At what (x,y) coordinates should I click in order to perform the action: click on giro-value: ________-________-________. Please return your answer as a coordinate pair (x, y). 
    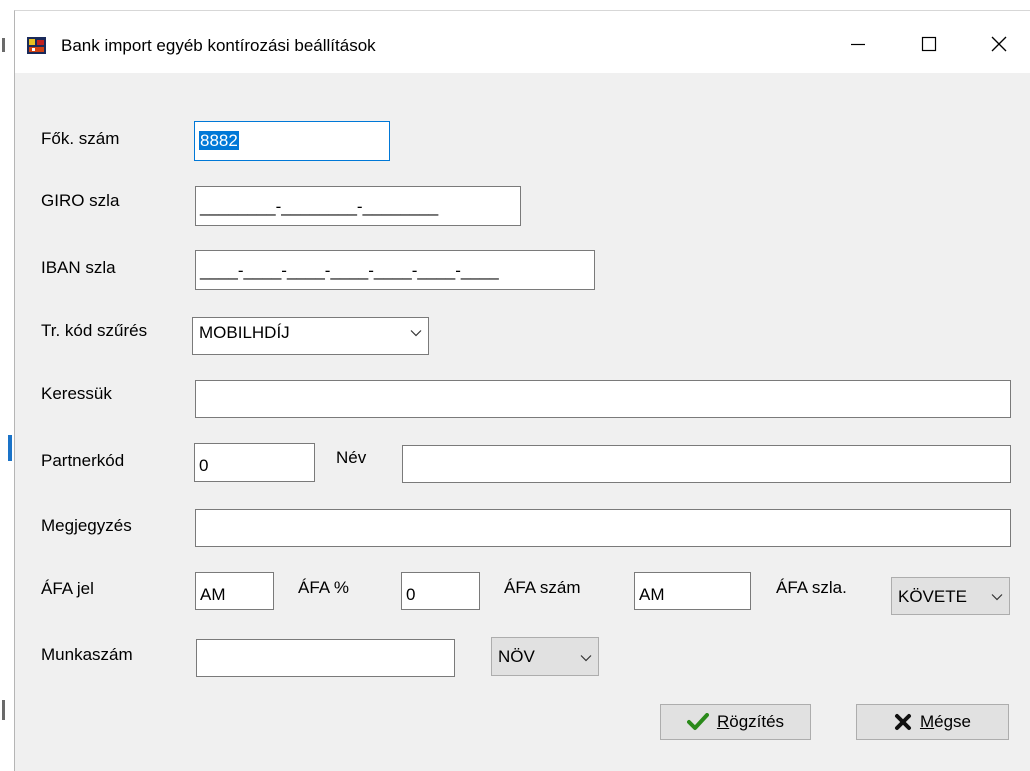
    Looking at the image, I should click on (319, 206).